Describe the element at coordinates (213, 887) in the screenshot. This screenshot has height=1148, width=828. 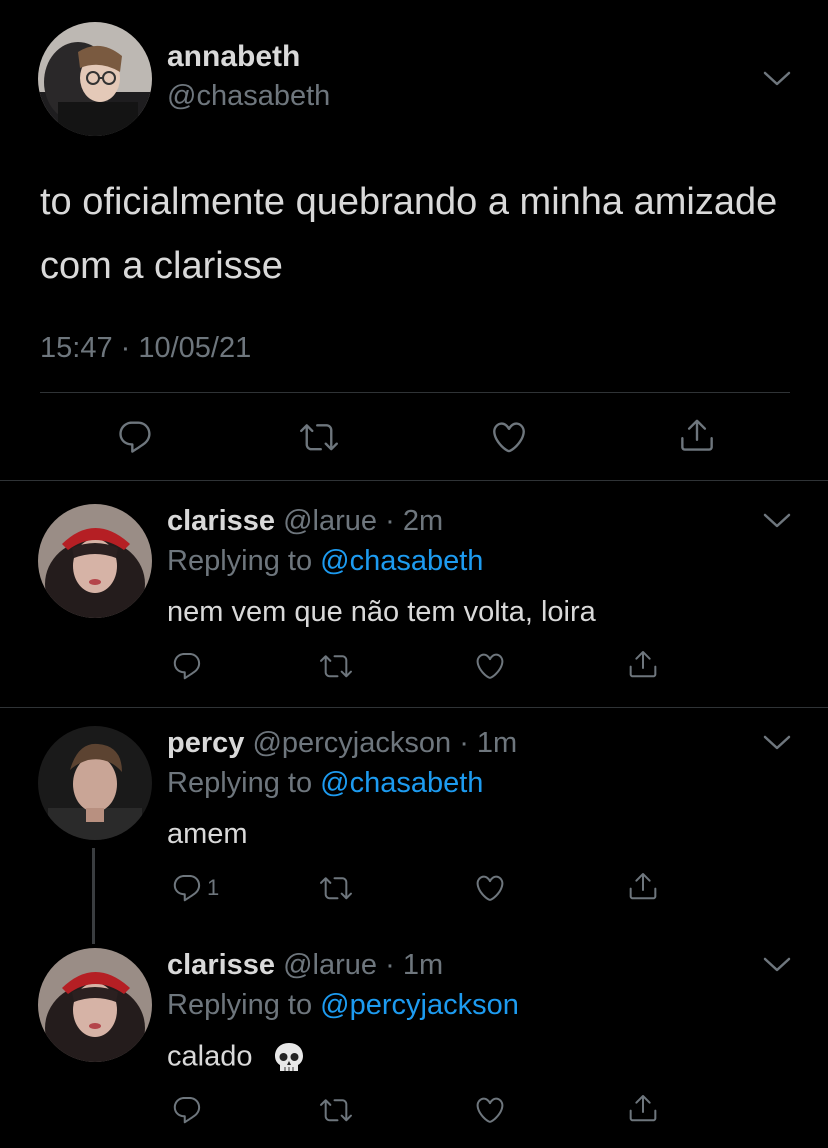
I see `reply-count: 1` at that location.